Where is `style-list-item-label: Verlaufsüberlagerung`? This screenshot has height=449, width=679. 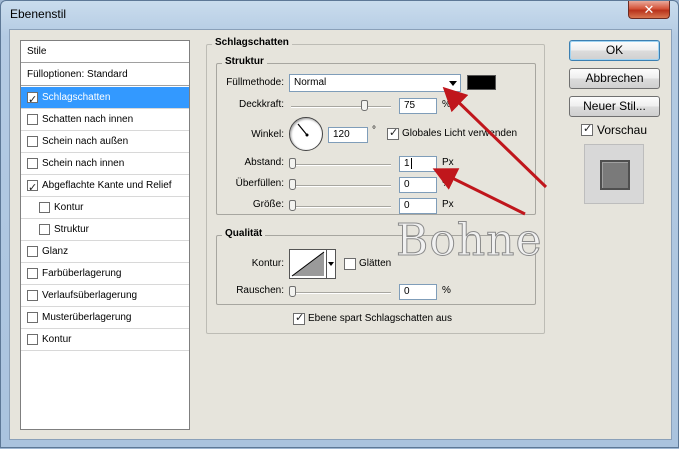 style-list-item-label: Verlaufsüberlagerung is located at coordinates (90, 295).